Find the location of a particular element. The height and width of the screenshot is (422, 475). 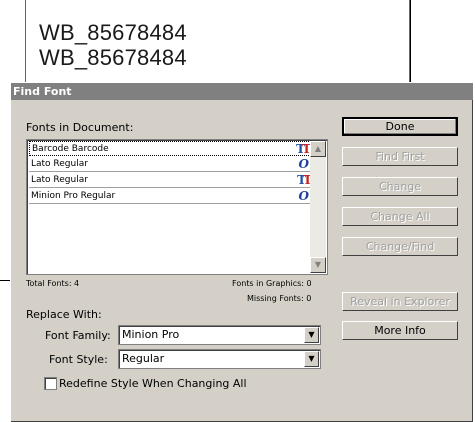

list-item: Lato Regular TT is located at coordinates (170, 180).